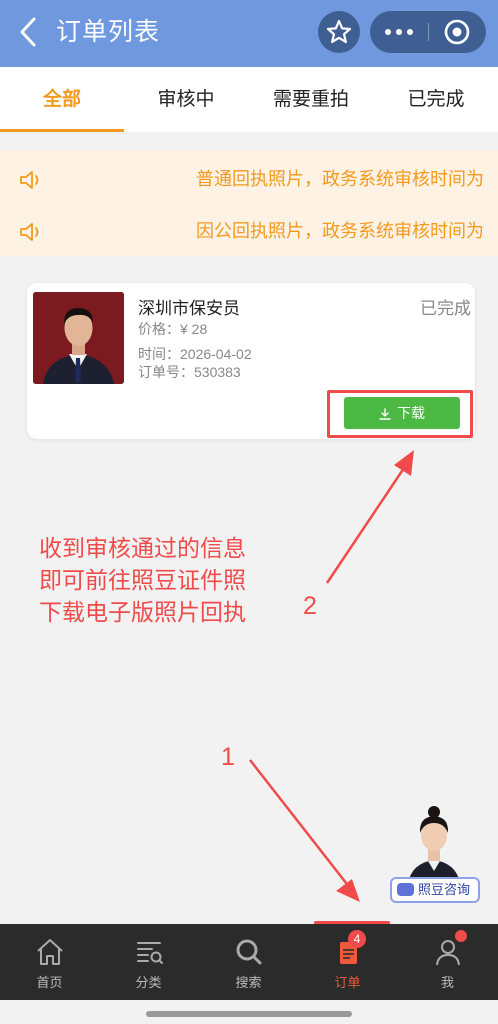  What do you see at coordinates (340, 231) in the screenshot?
I see `notice-text: 因公回执照片，政务系统审核时间为` at bounding box center [340, 231].